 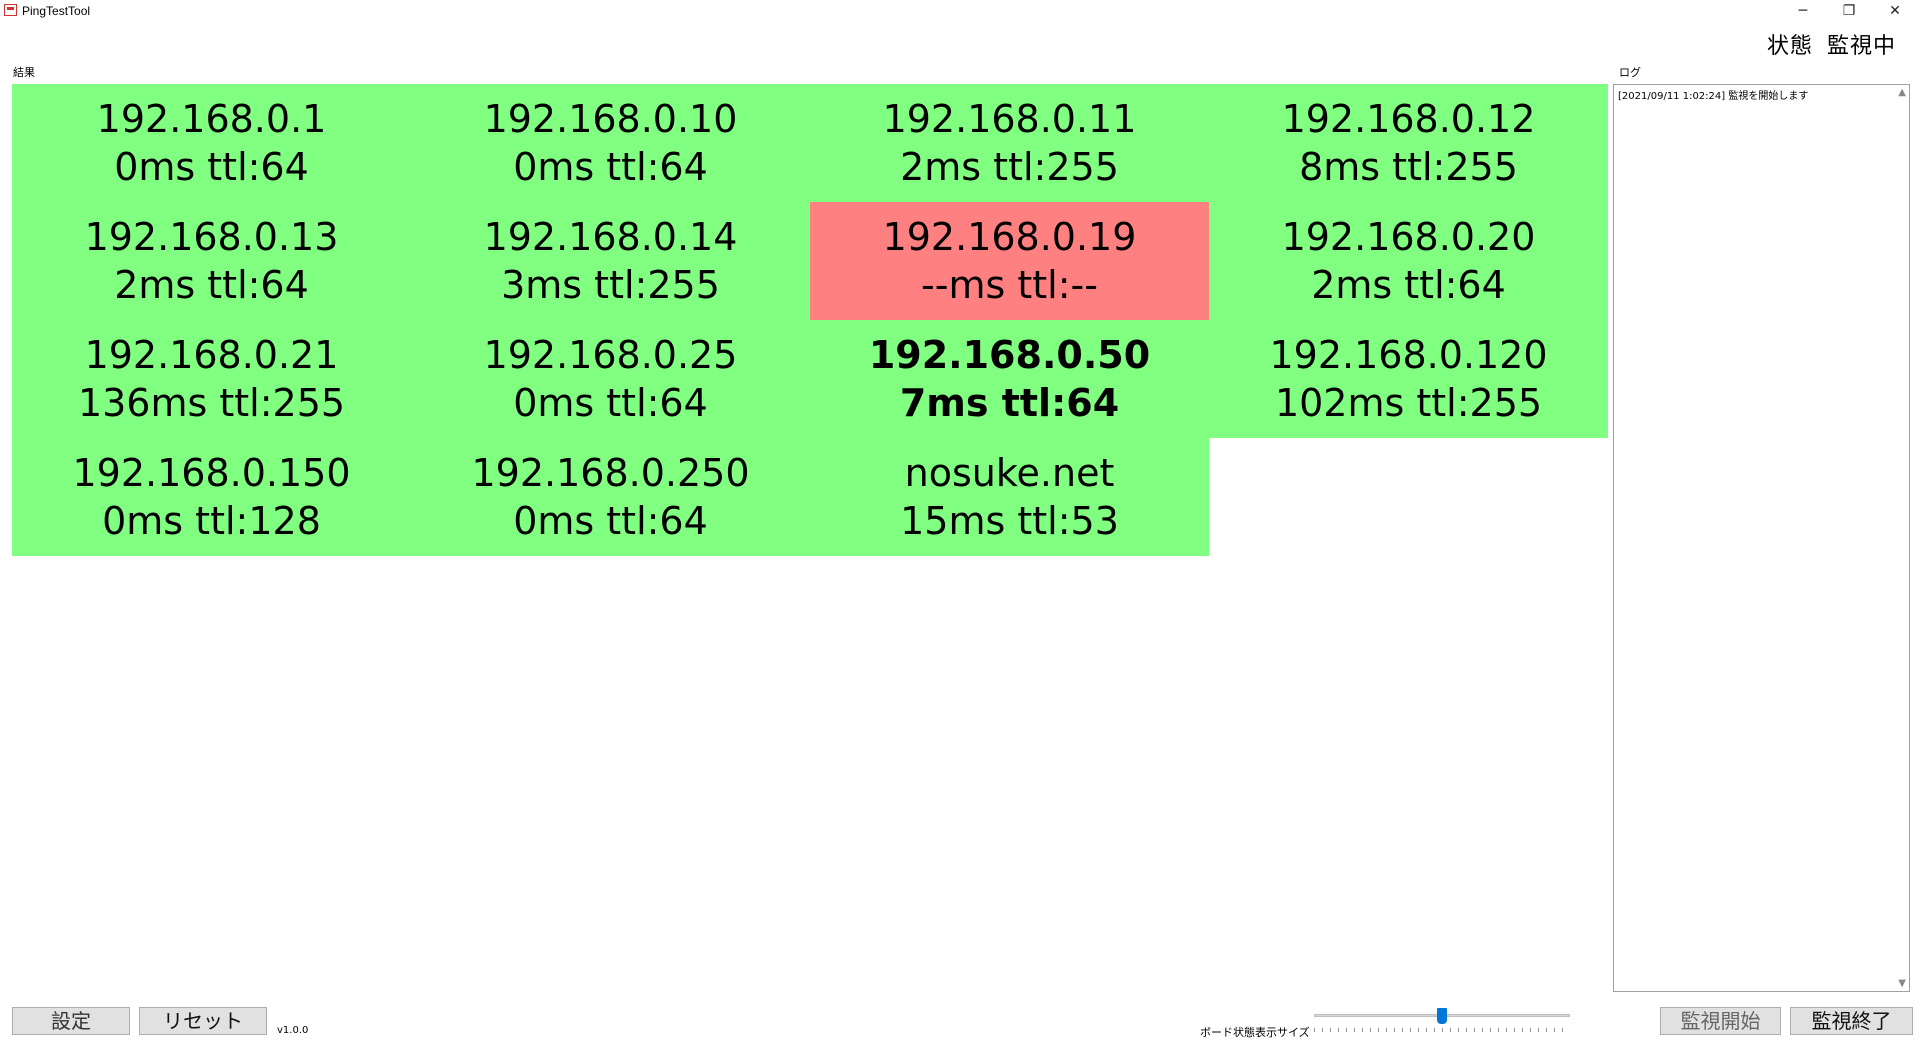 What do you see at coordinates (1408, 167) in the screenshot?
I see `host-stats: 8ms ttl:255` at bounding box center [1408, 167].